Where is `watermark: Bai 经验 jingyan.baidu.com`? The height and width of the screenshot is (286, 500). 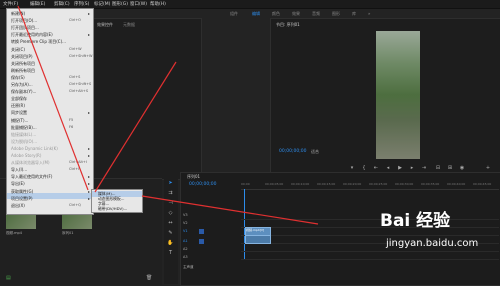
watermark: Bai 经验 jingyan.baidu.com is located at coordinates (439, 240).